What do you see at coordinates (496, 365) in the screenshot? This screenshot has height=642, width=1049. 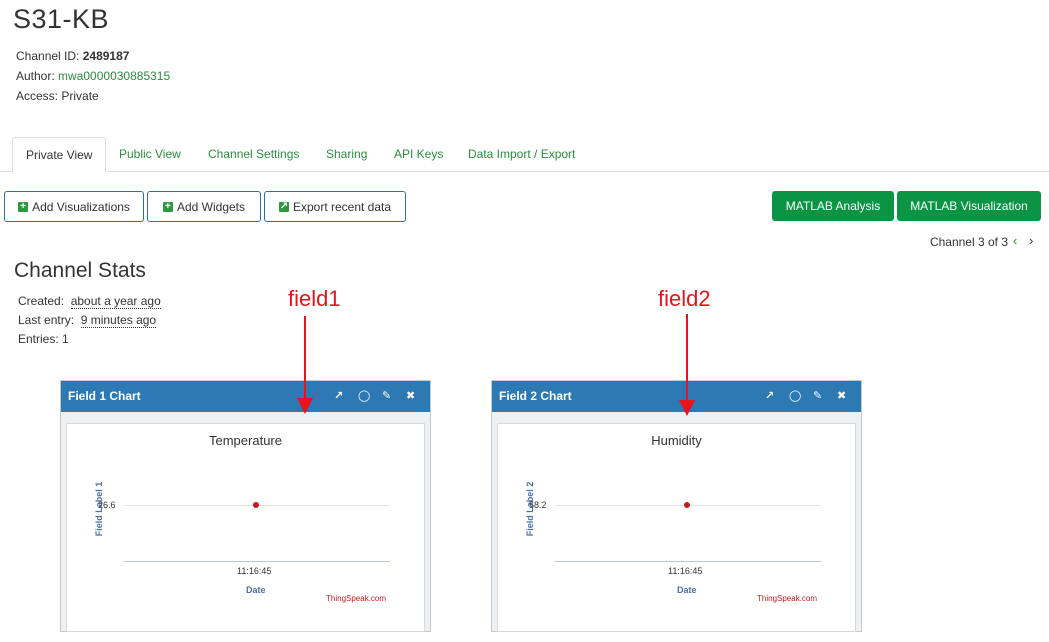 I see `annotation-arrows` at bounding box center [496, 365].